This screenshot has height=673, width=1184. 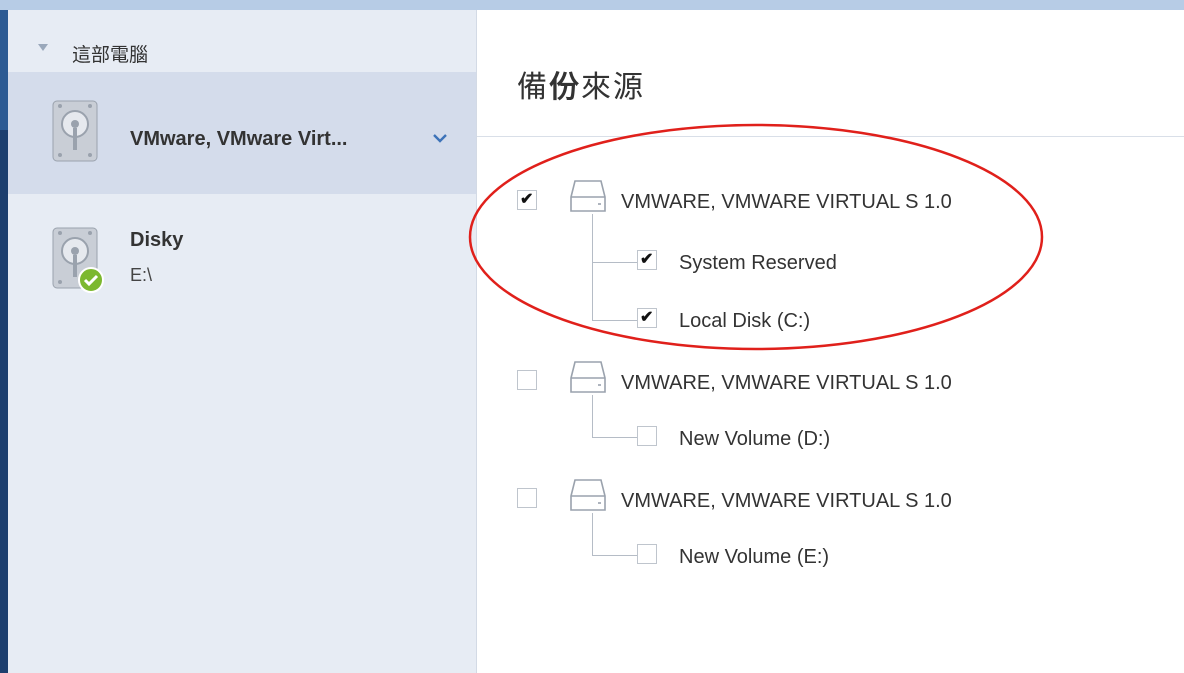 What do you see at coordinates (527, 200) in the screenshot?
I see `disk-checkbox: ✔` at bounding box center [527, 200].